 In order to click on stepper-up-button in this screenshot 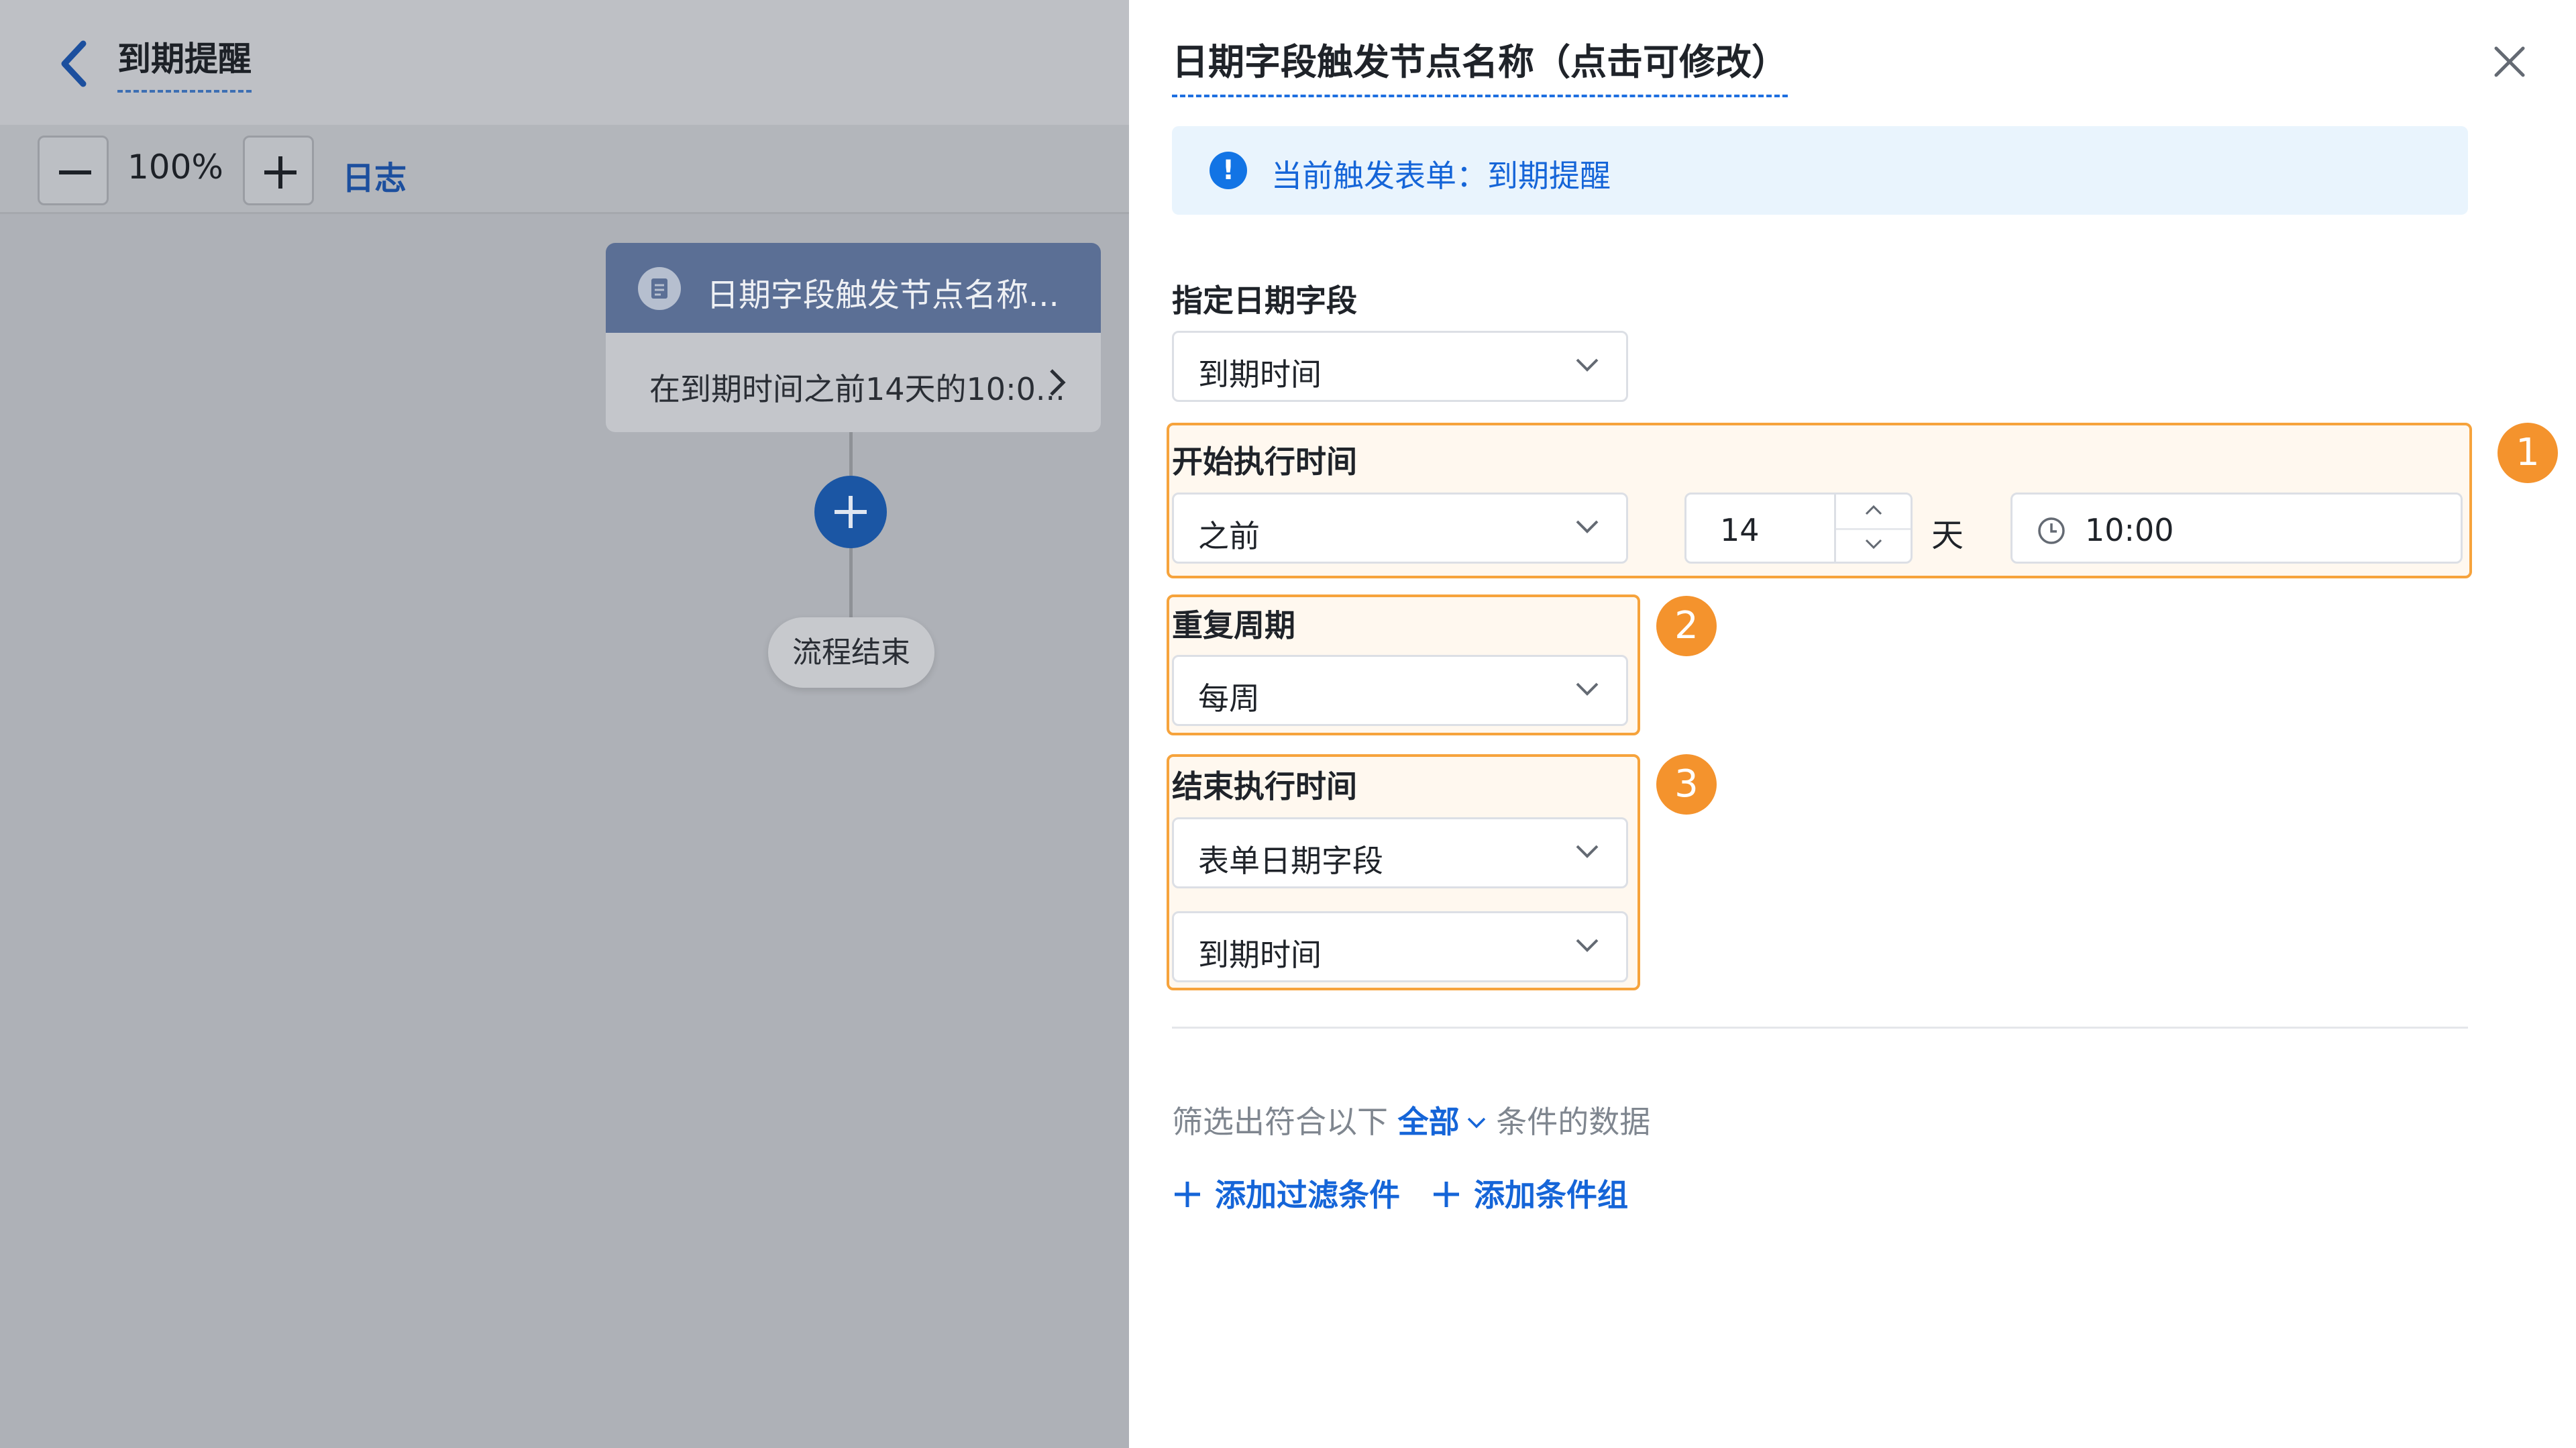, I will do `click(1873, 512)`.